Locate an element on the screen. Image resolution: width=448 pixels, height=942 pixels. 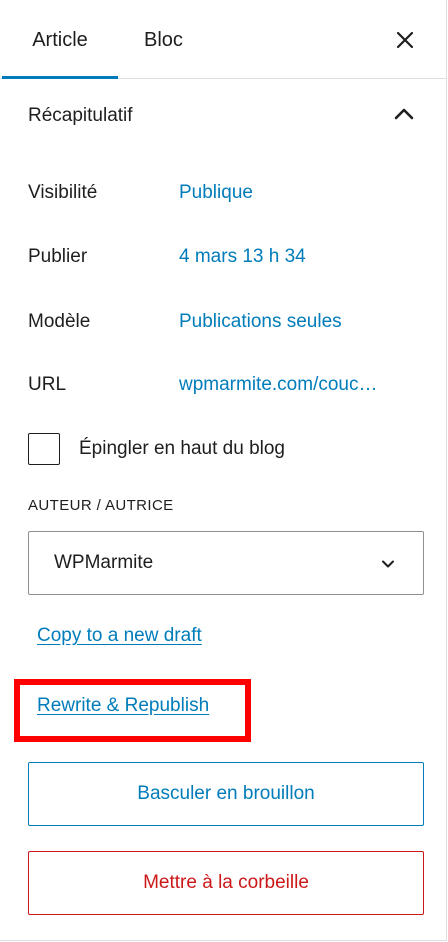
summary-panel-toggle: Récapitulatif is located at coordinates (223, 116).